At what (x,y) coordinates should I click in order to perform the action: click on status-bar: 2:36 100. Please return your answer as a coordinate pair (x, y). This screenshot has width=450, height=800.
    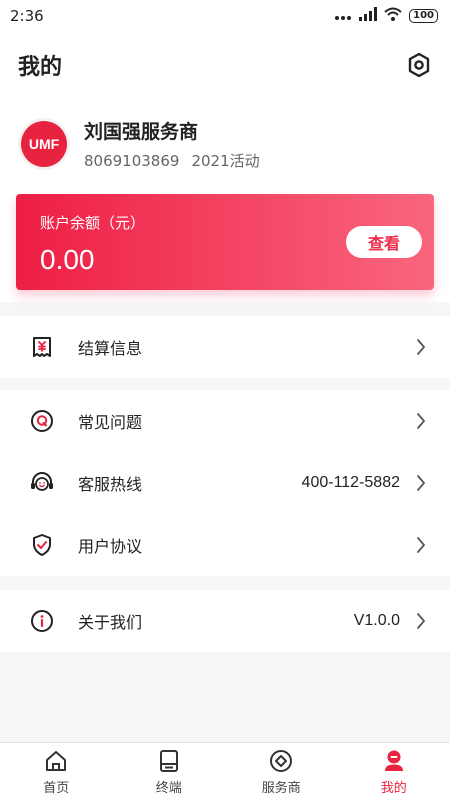
    Looking at the image, I should click on (225, 16).